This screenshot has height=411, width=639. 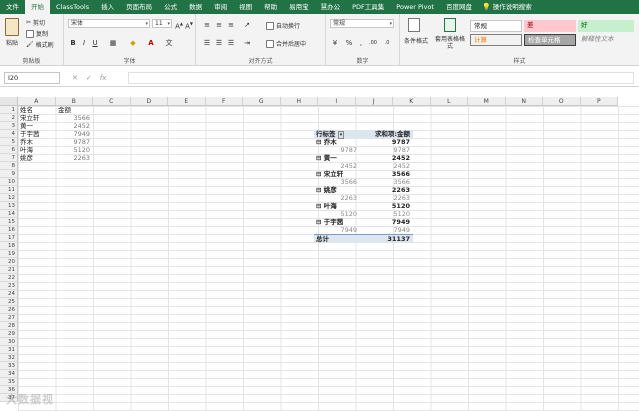 I want to click on italic-button: I, so click(x=84, y=43).